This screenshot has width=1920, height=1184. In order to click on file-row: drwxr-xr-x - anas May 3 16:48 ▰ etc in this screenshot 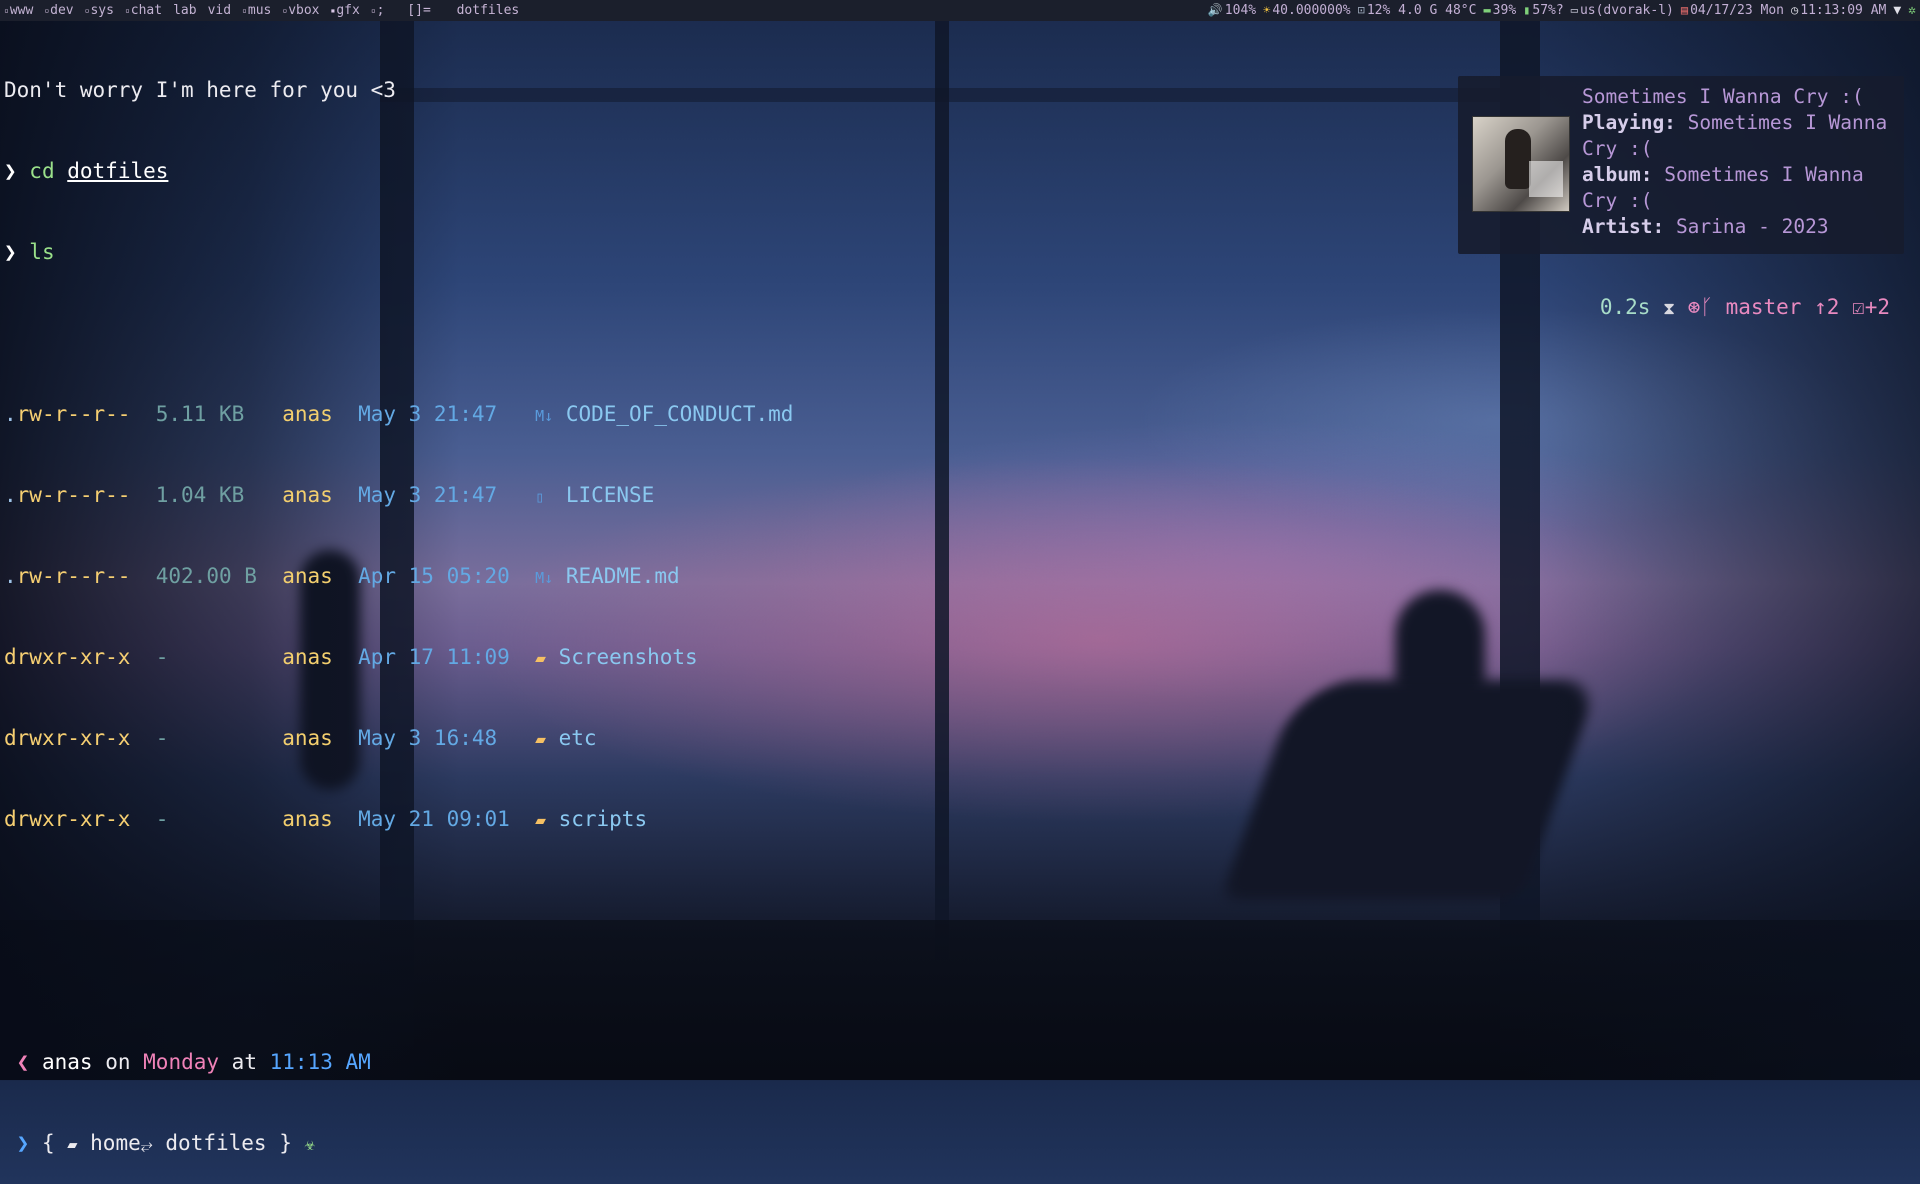, I will do `click(398, 738)`.